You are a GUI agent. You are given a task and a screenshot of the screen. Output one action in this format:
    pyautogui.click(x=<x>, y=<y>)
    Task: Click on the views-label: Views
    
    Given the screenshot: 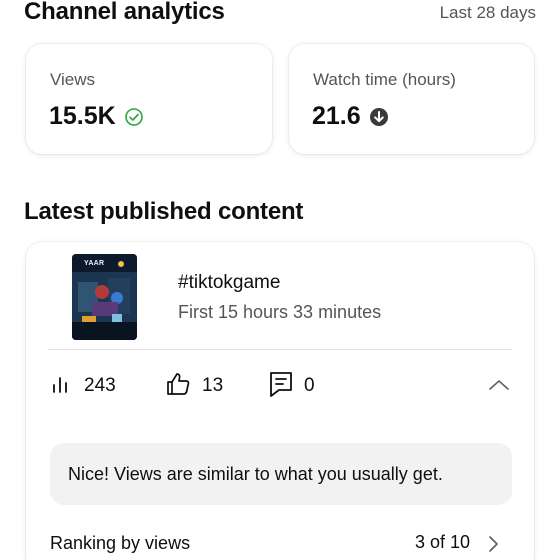 What is the action you would take?
    pyautogui.click(x=73, y=79)
    